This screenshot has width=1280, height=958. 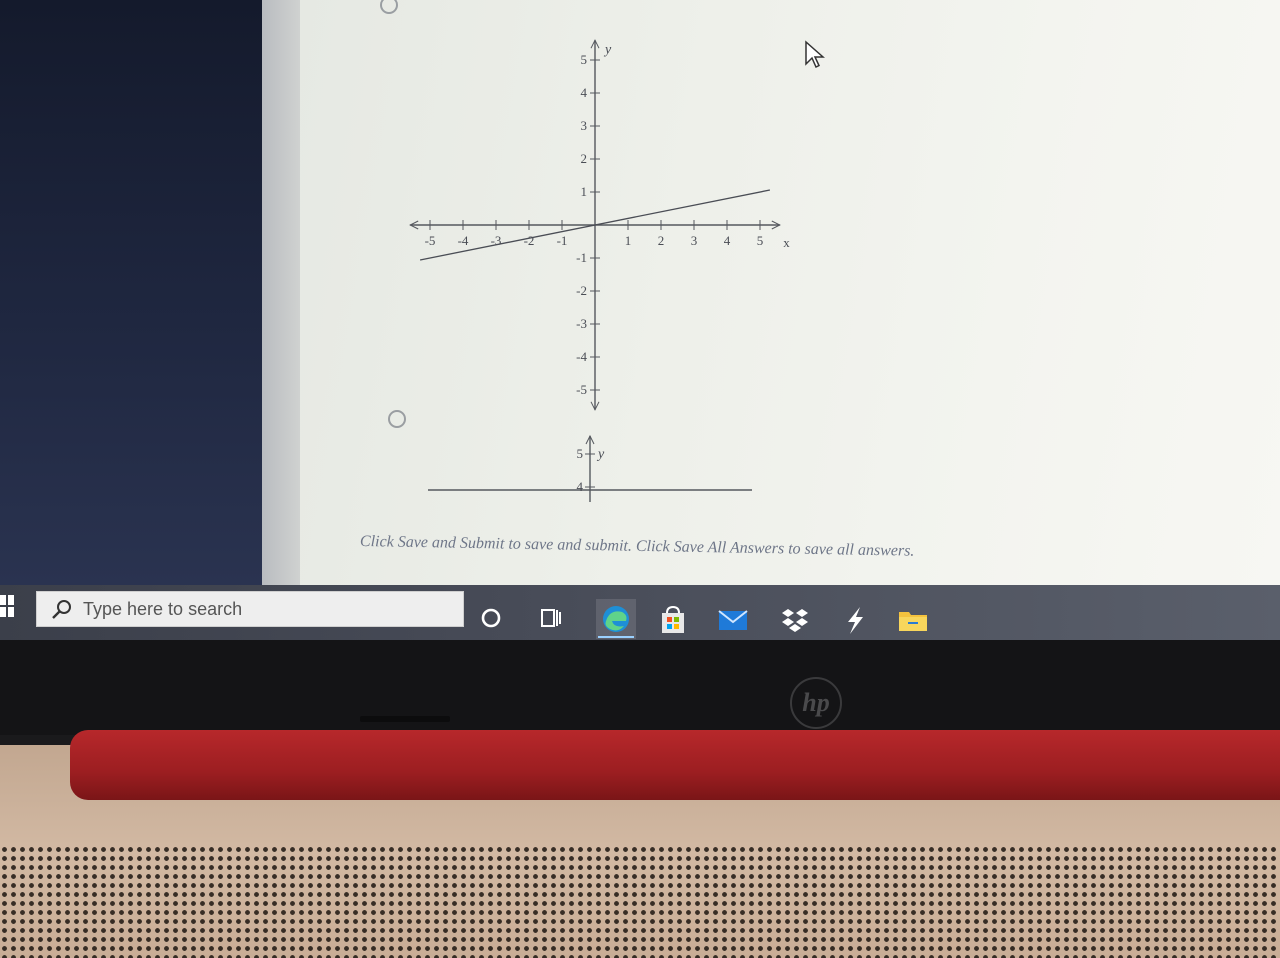 What do you see at coordinates (640, 612) in the screenshot?
I see `windows-taskbar: Type here to search` at bounding box center [640, 612].